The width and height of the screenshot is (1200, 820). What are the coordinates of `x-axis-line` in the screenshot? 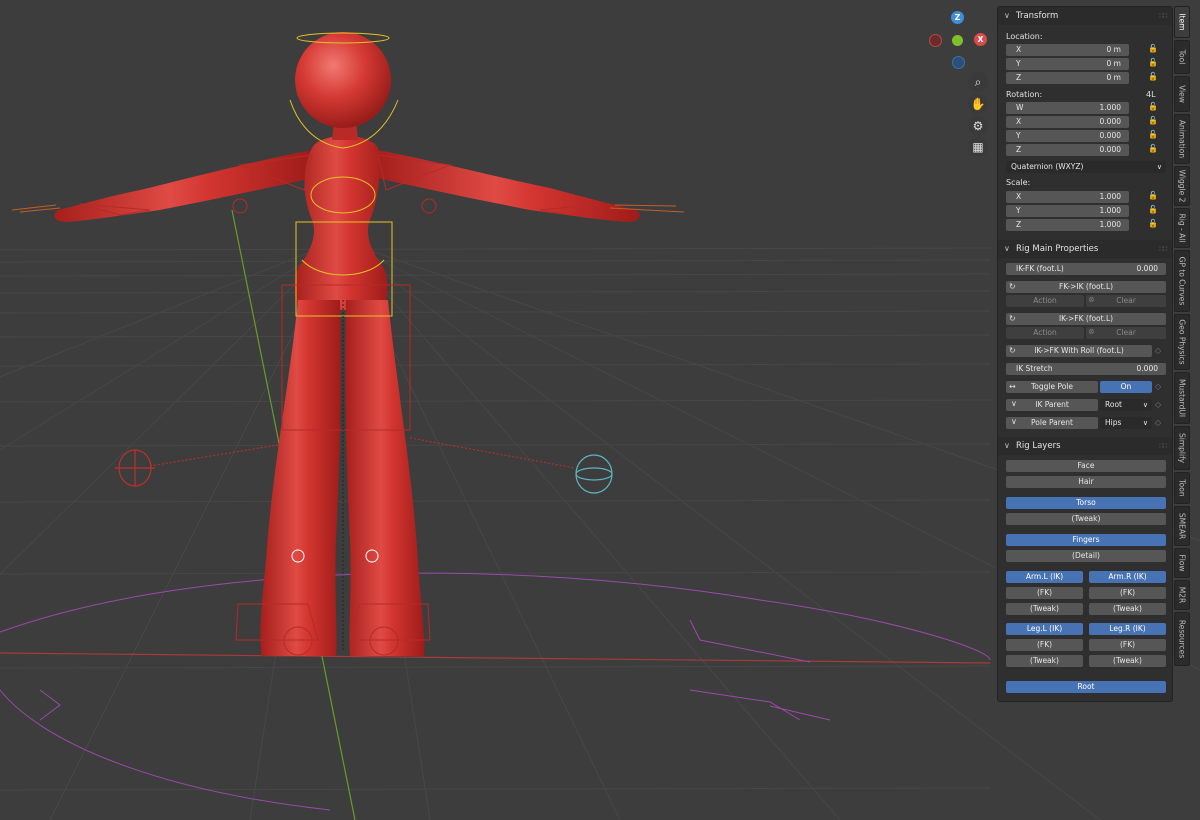 It's located at (495, 658).